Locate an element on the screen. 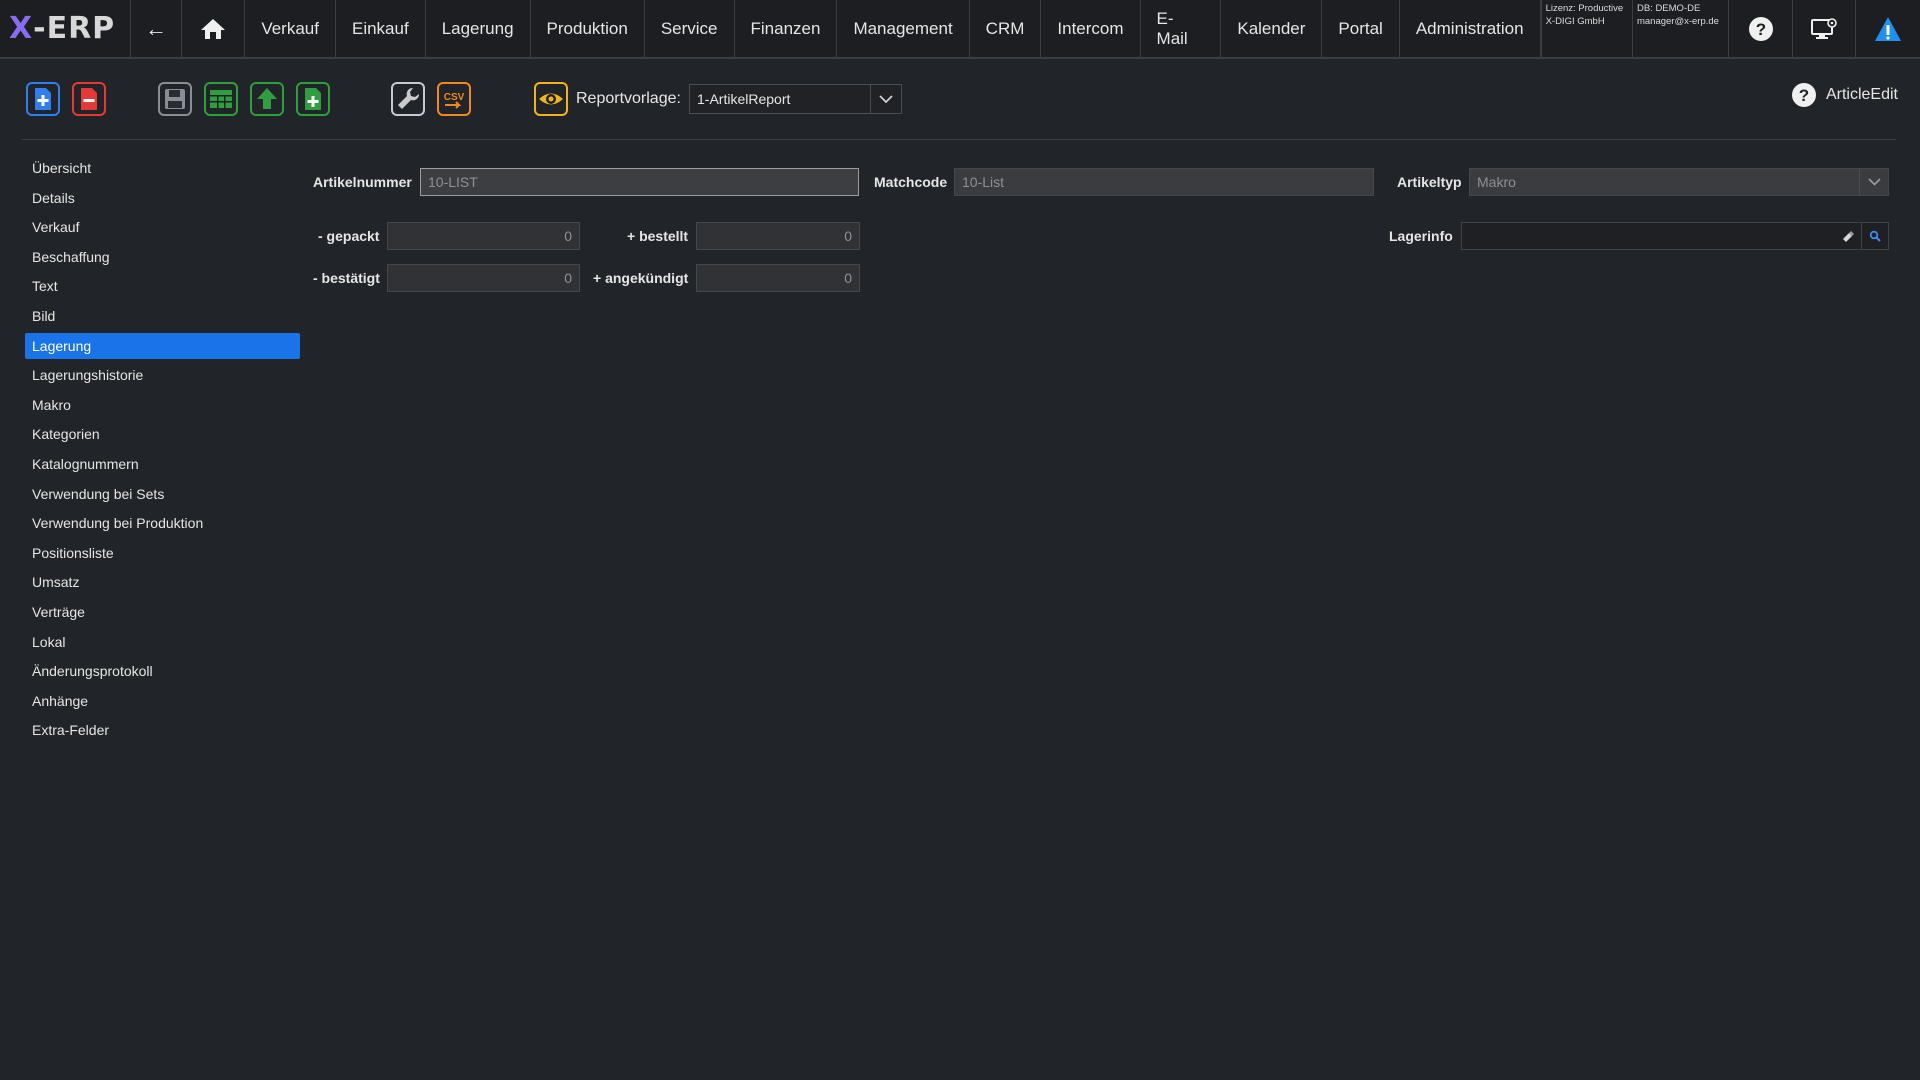  matchcode-value: 10-List is located at coordinates (983, 182).